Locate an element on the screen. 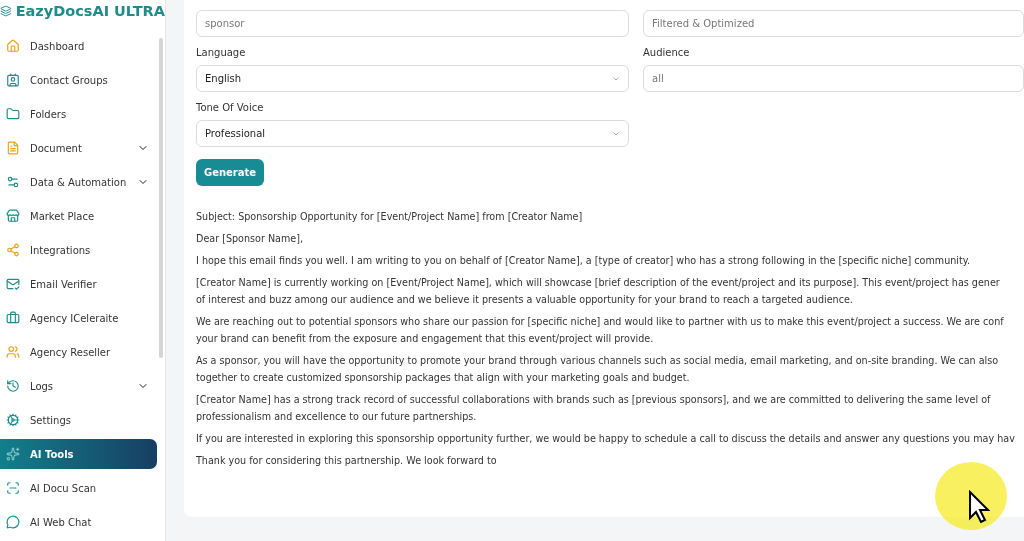 This screenshot has height=541, width=1024. history-icon is located at coordinates (13, 386).